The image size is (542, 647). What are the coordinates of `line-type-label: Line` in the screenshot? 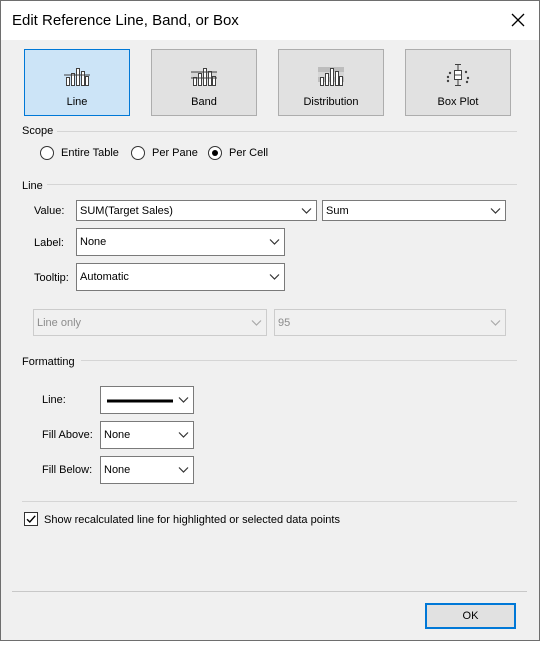 It's located at (77, 102).